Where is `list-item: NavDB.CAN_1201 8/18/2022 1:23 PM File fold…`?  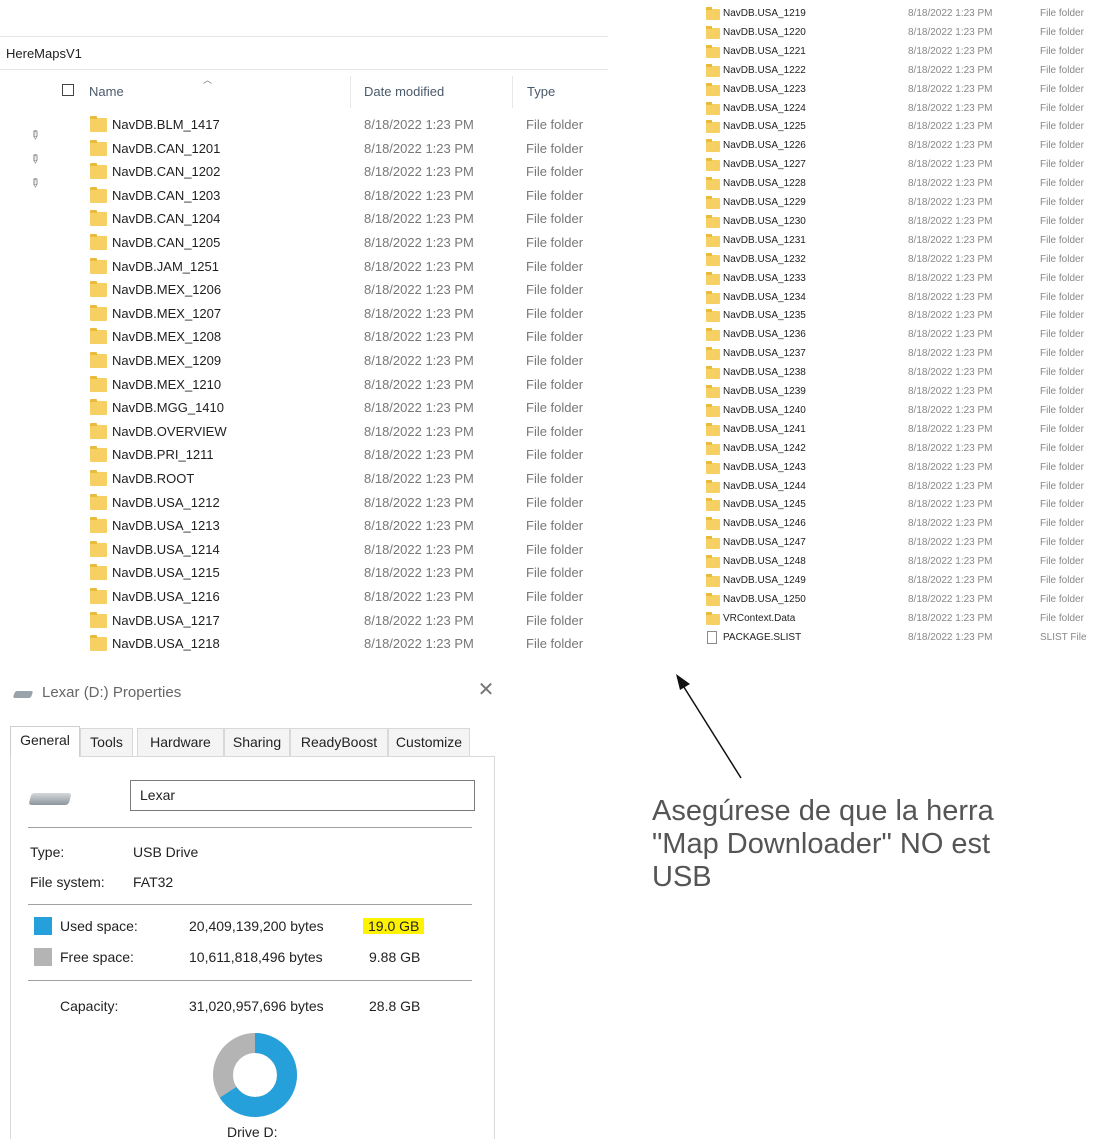 list-item: NavDB.CAN_1201 8/18/2022 1:23 PM File fold… is located at coordinates (304, 150).